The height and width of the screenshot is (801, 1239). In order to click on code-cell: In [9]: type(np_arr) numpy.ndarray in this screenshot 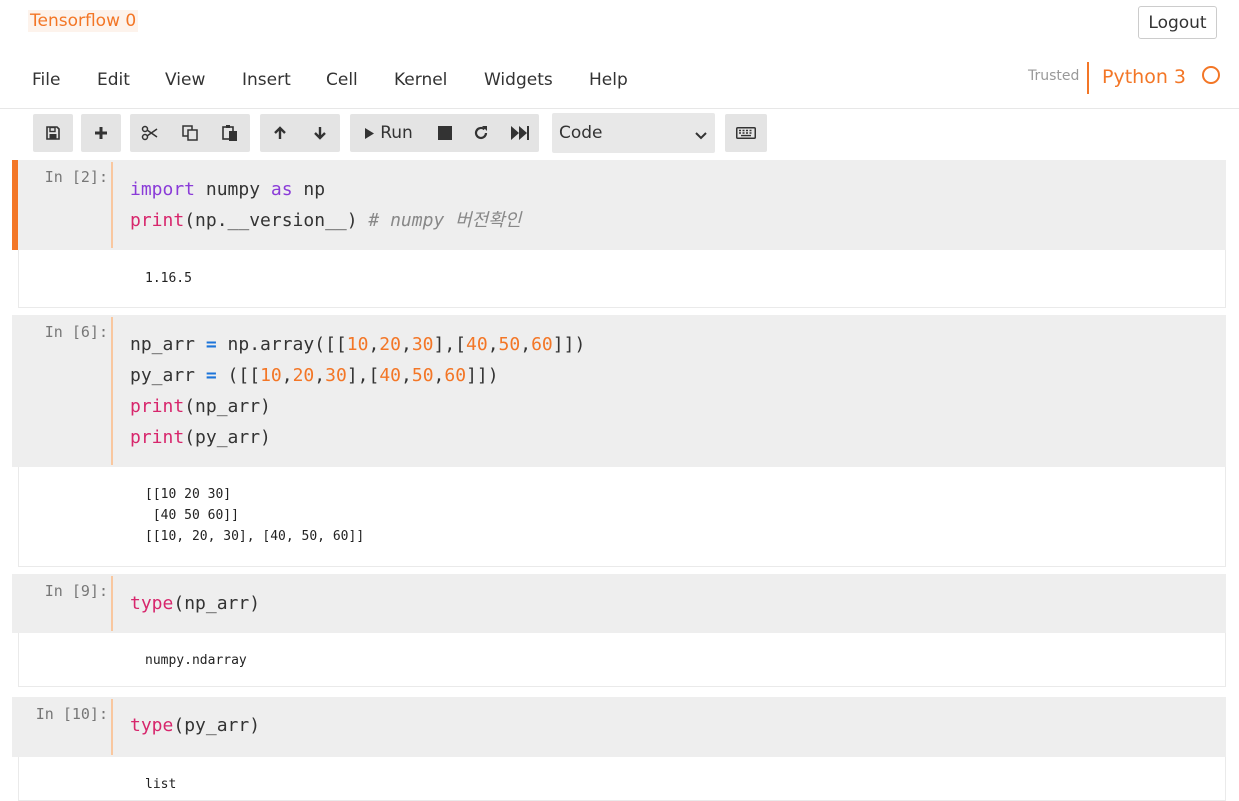, I will do `click(619, 630)`.